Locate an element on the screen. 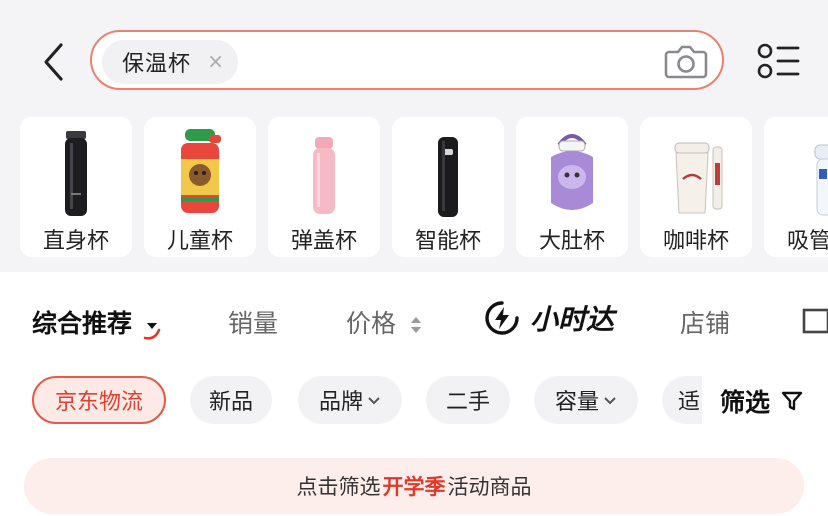  list-menu-icon is located at coordinates (778, 61).